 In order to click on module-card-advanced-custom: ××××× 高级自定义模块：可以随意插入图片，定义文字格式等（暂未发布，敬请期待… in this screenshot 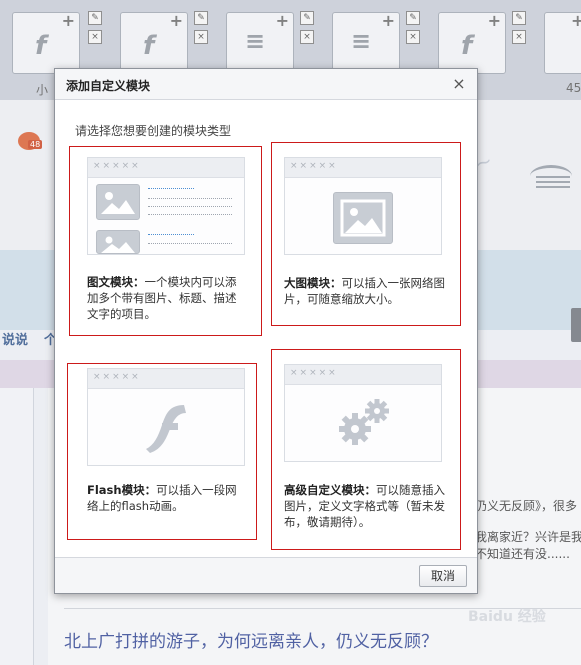, I will do `click(366, 449)`.